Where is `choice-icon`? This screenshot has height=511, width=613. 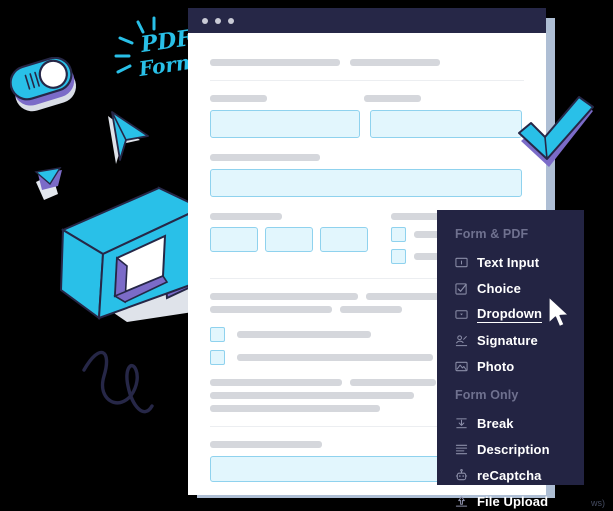 choice-icon is located at coordinates (461, 288).